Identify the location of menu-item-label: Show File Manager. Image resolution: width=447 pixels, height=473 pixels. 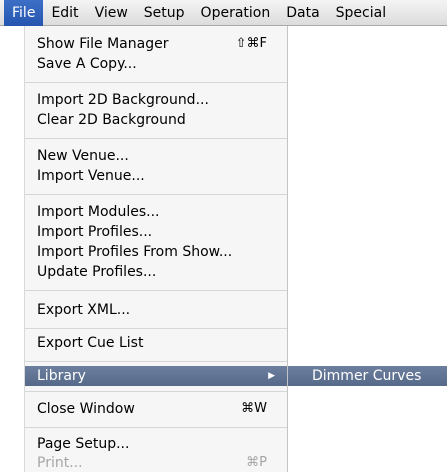
(103, 44).